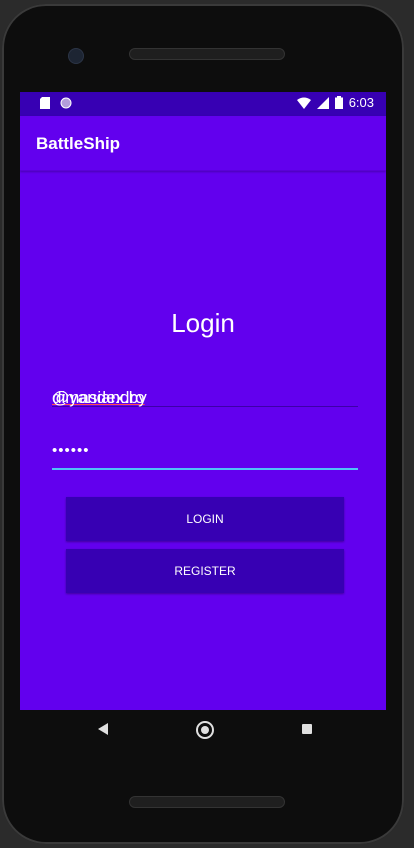  Describe the element at coordinates (338, 102) in the screenshot. I see `battery-icon` at that location.